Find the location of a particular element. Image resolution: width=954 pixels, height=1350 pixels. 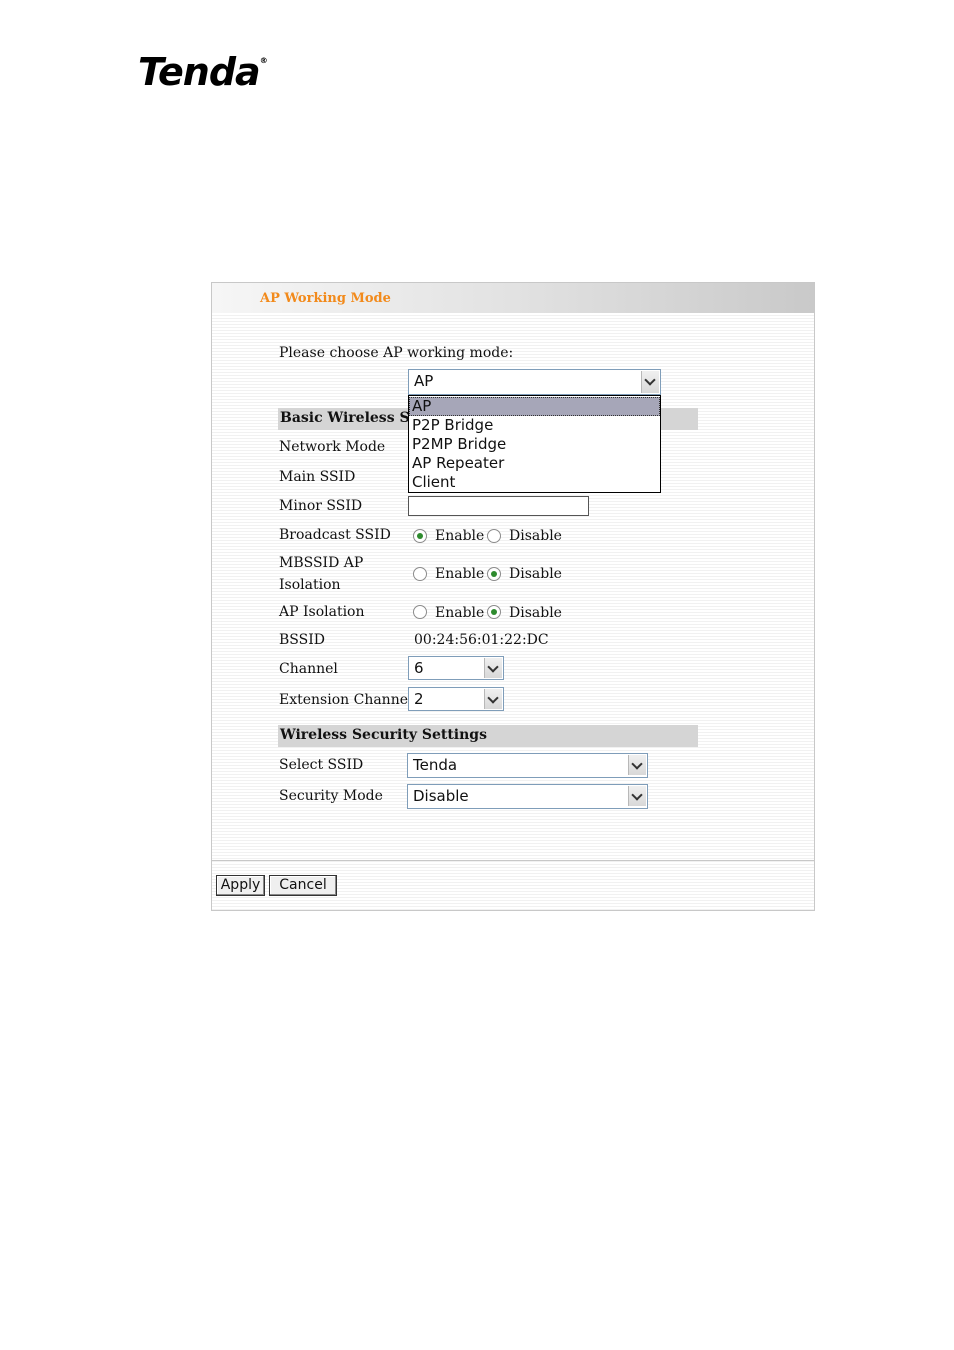

mode-option-p2mp-bridge: P2MP Bridge is located at coordinates (534, 444).